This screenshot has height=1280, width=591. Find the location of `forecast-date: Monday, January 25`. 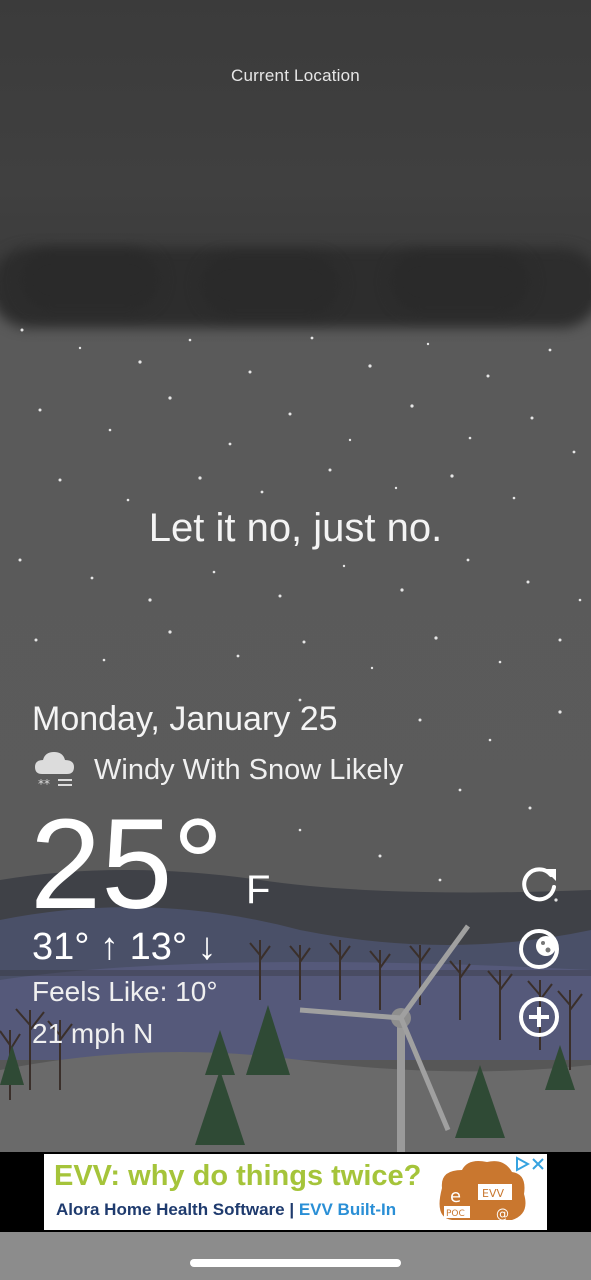

forecast-date: Monday, January 25 is located at coordinates (185, 719).